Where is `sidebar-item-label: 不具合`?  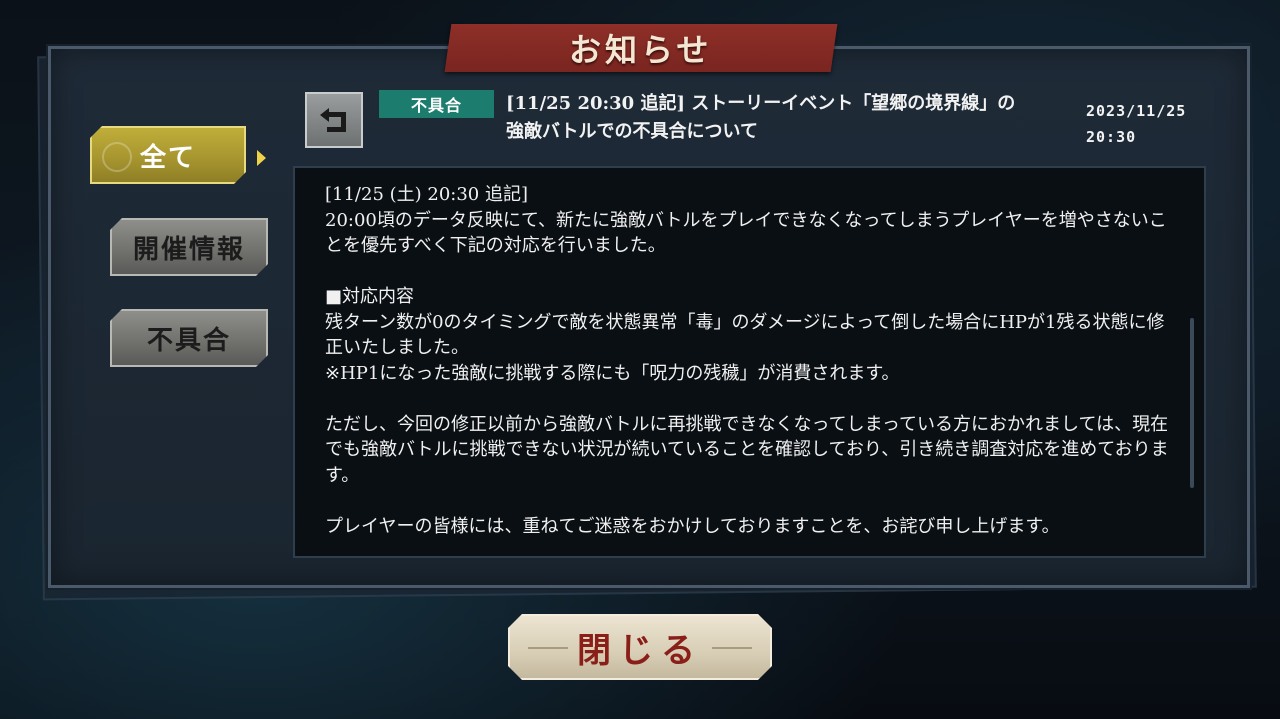 sidebar-item-label: 不具合 is located at coordinates (188, 340).